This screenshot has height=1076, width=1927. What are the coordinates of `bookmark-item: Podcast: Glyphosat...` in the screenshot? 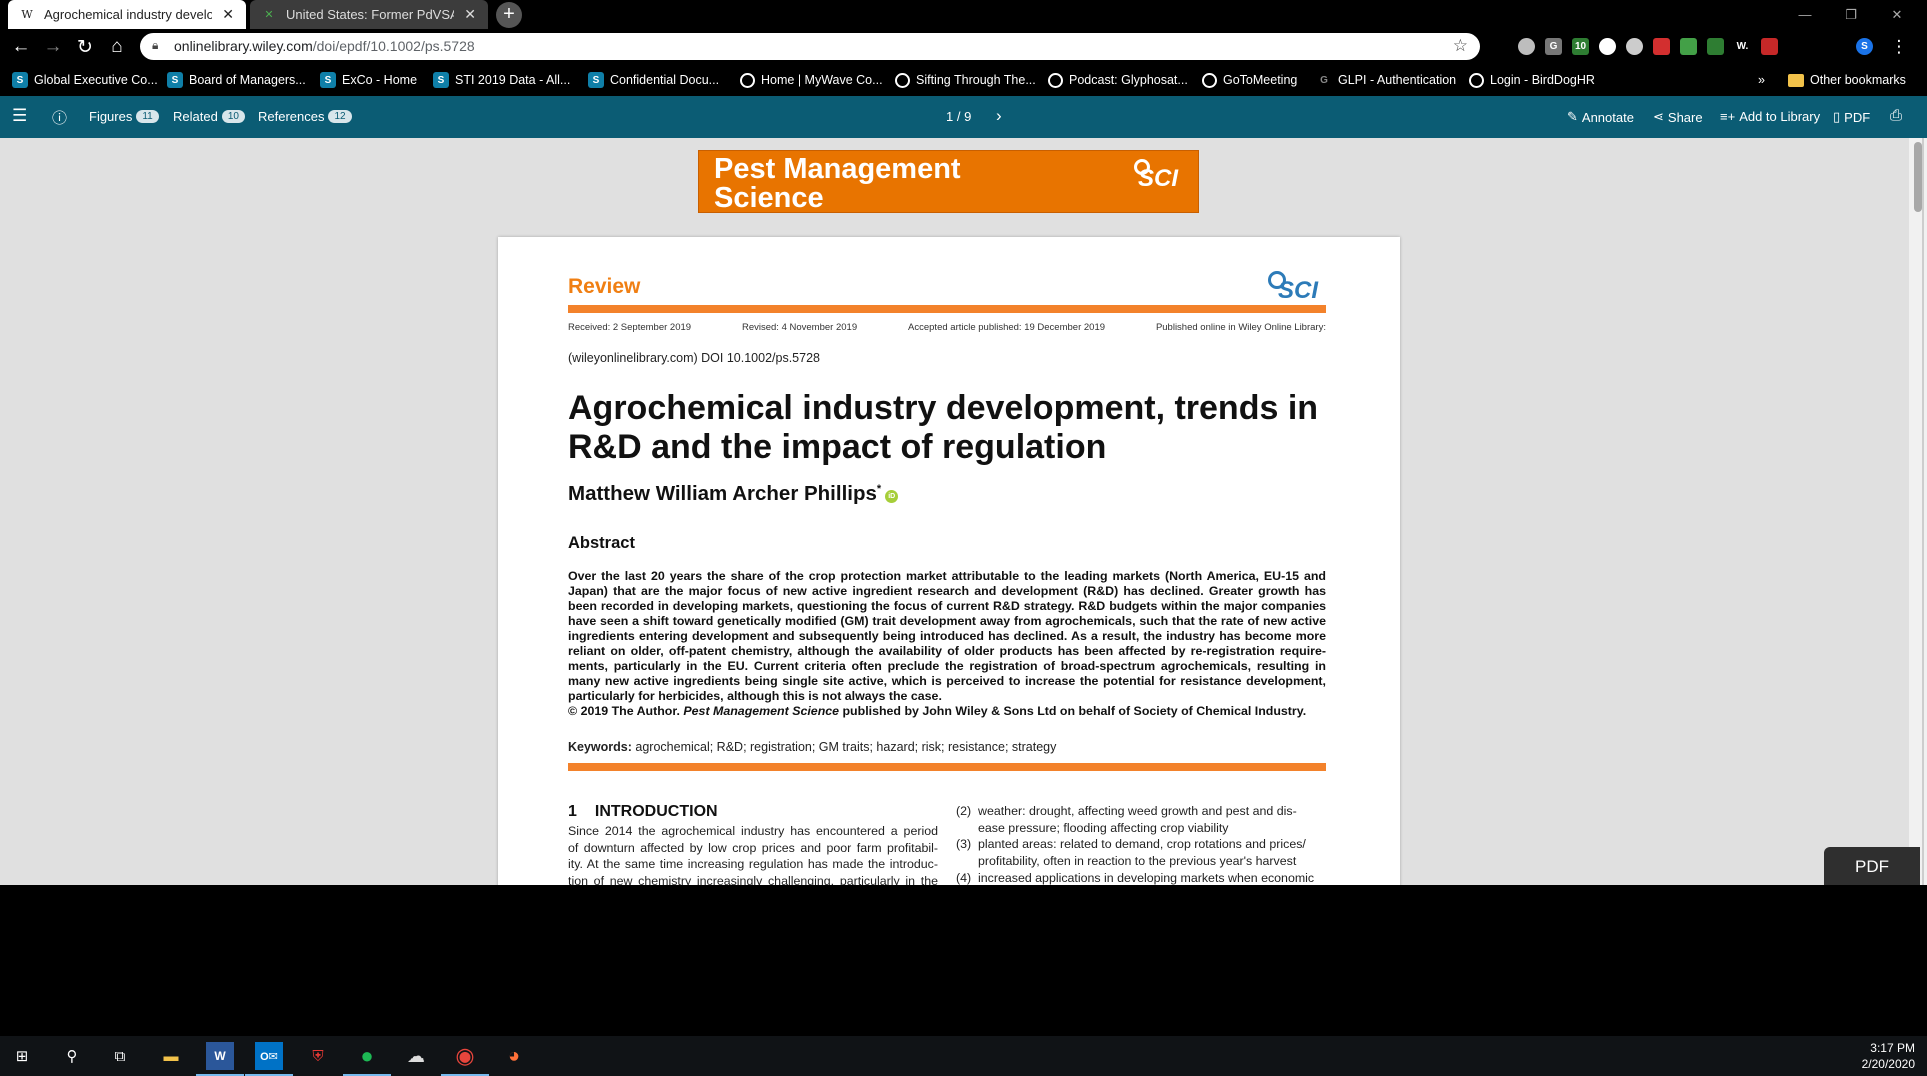 It's located at (1118, 80).